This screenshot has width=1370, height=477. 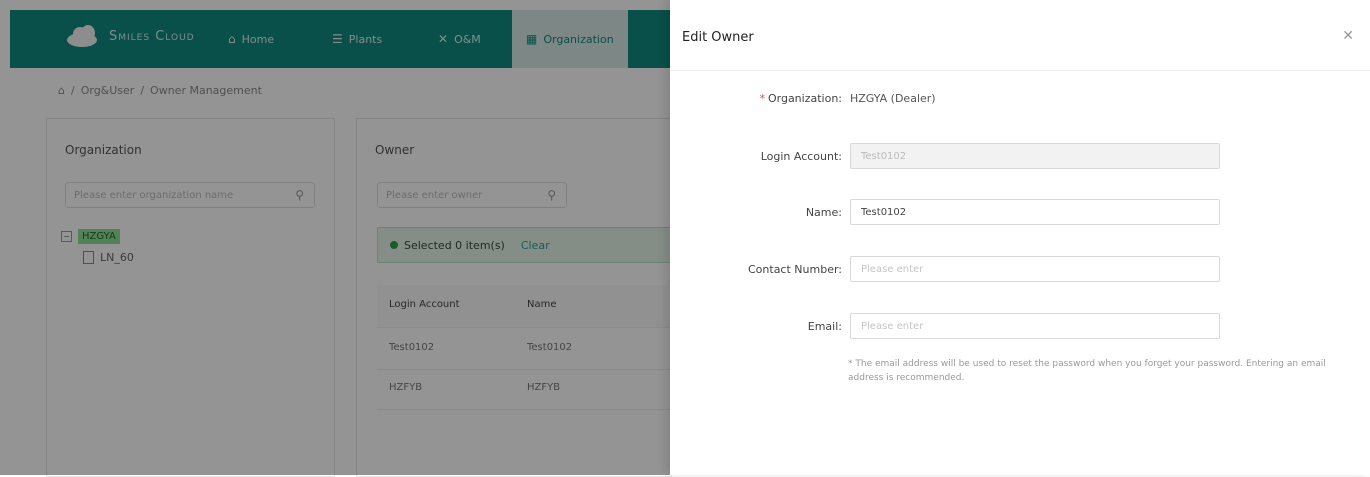 I want to click on login-account-row: Login Account:, so click(x=945, y=156).